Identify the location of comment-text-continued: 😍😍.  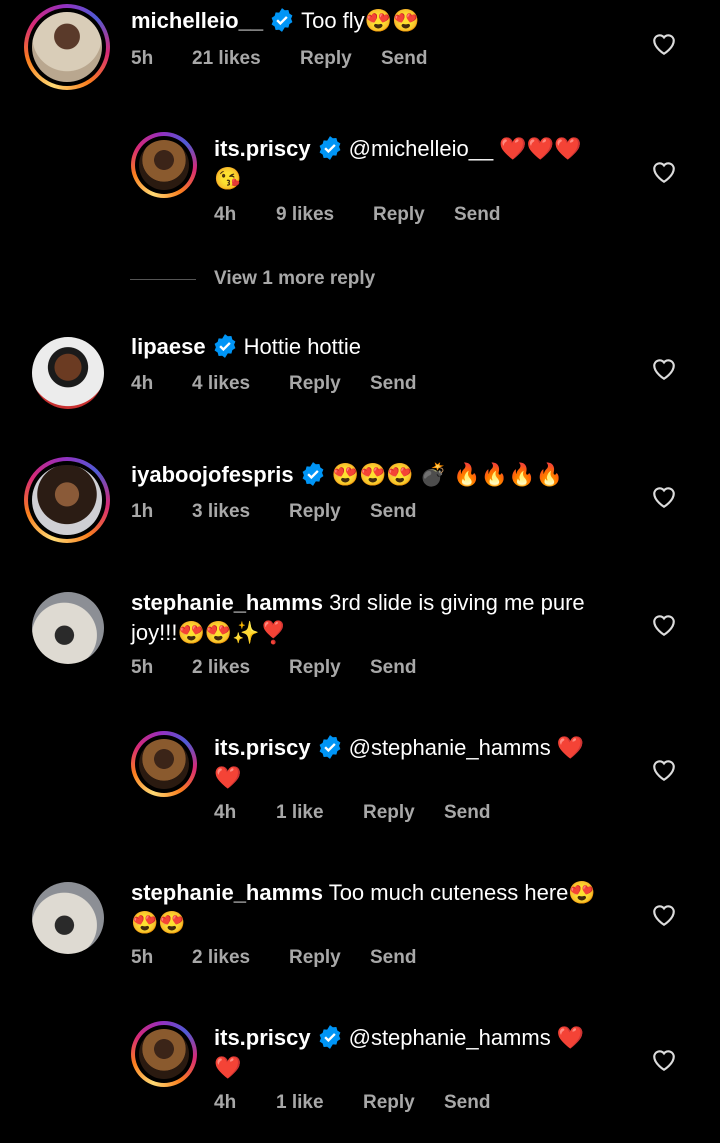
(158, 922).